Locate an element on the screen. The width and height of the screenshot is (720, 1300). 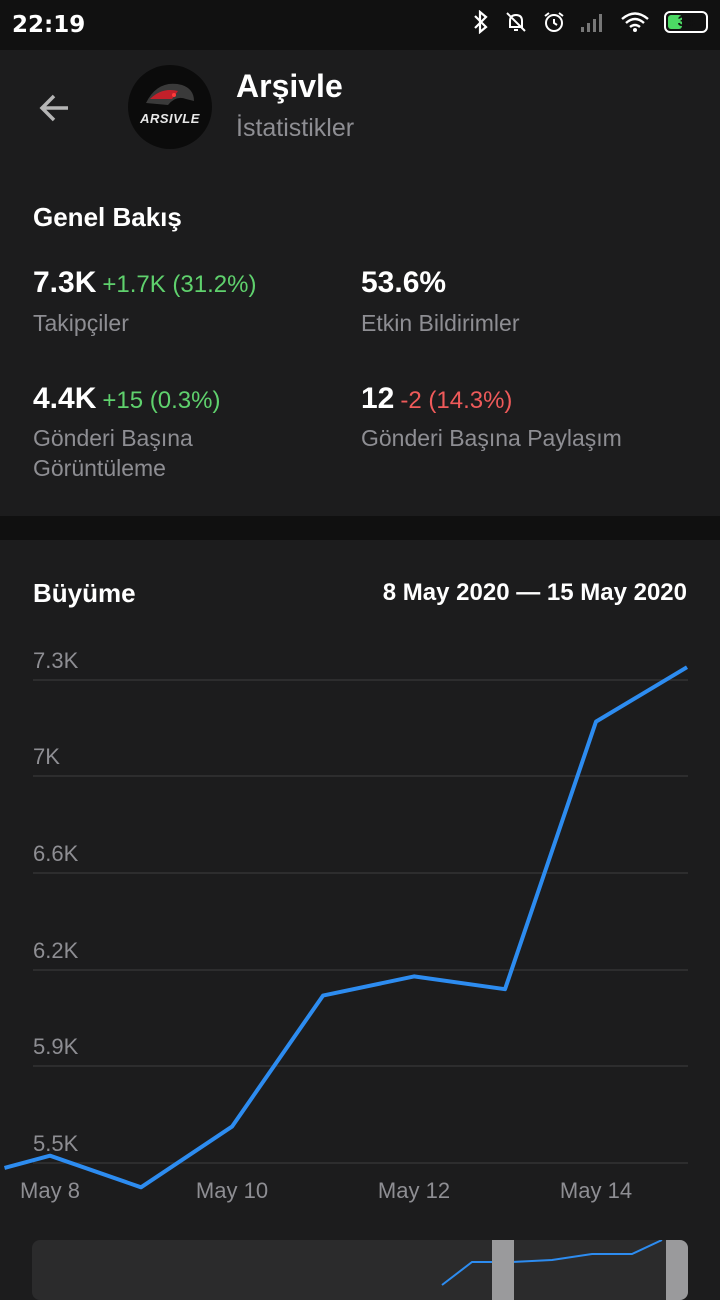
followers-value: 7.3K is located at coordinates (65, 282).